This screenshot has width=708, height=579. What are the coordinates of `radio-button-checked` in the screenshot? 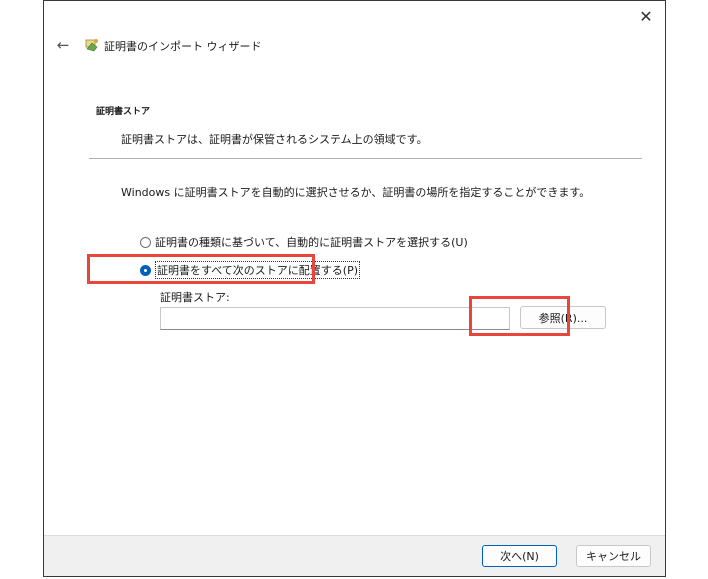 It's located at (145, 270).